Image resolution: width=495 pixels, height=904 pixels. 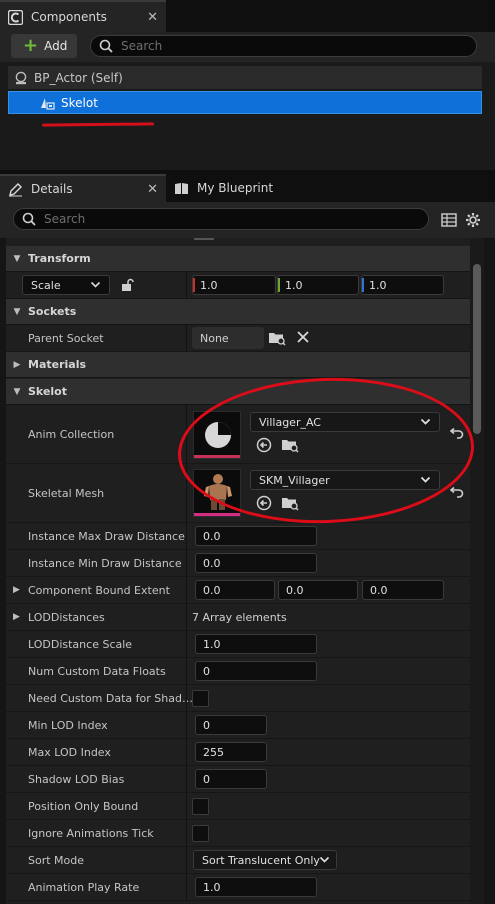 What do you see at coordinates (238, 806) in the screenshot?
I see `property-row: Position Only Bound` at bounding box center [238, 806].